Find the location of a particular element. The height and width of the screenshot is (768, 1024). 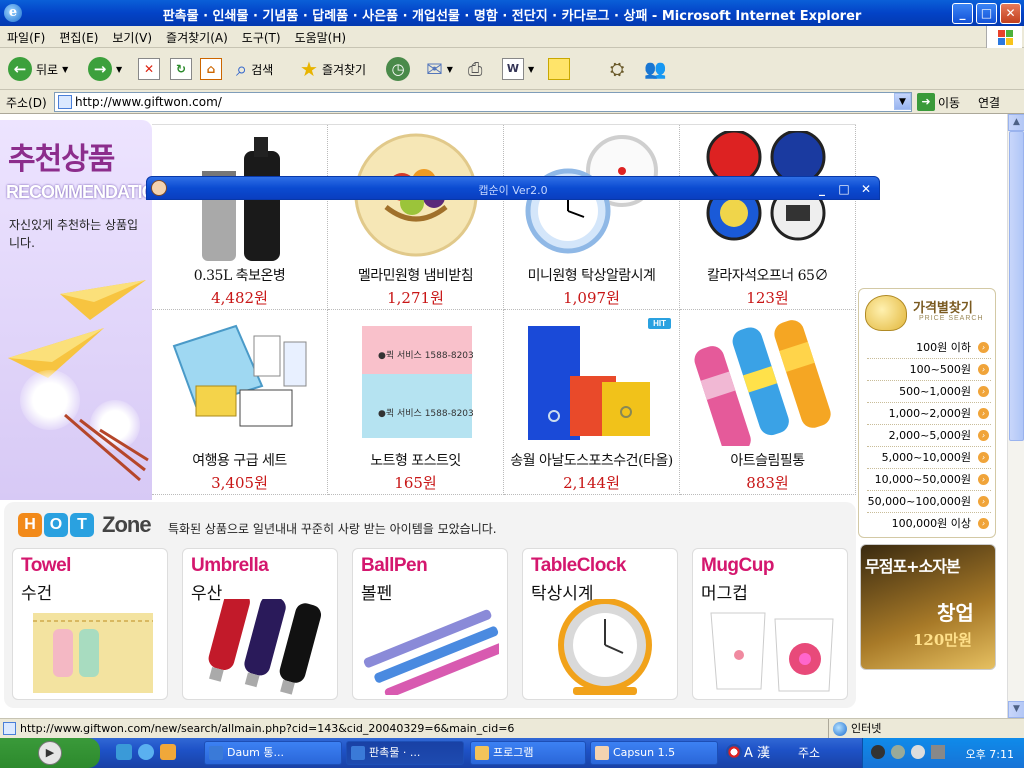

history-icon: ◷ is located at coordinates (398, 69).